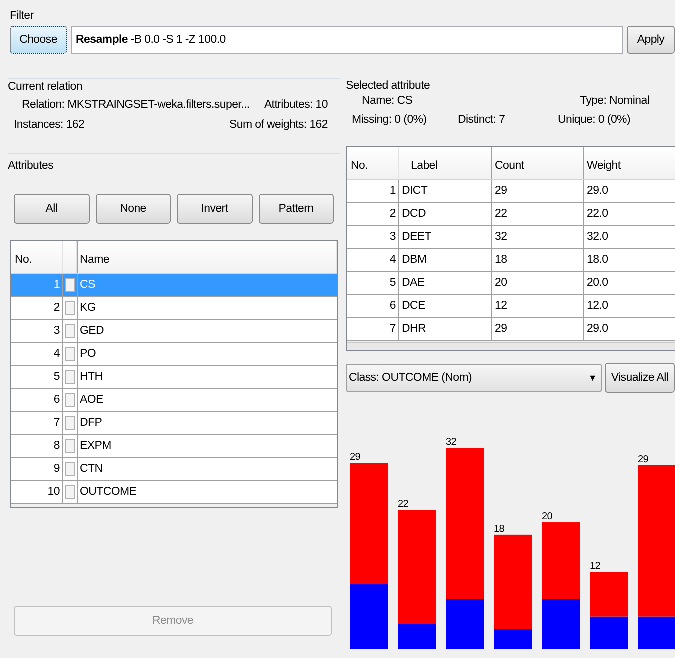 This screenshot has height=658, width=675. What do you see at coordinates (598, 214) in the screenshot?
I see `table-cell-text: 22.0` at bounding box center [598, 214].